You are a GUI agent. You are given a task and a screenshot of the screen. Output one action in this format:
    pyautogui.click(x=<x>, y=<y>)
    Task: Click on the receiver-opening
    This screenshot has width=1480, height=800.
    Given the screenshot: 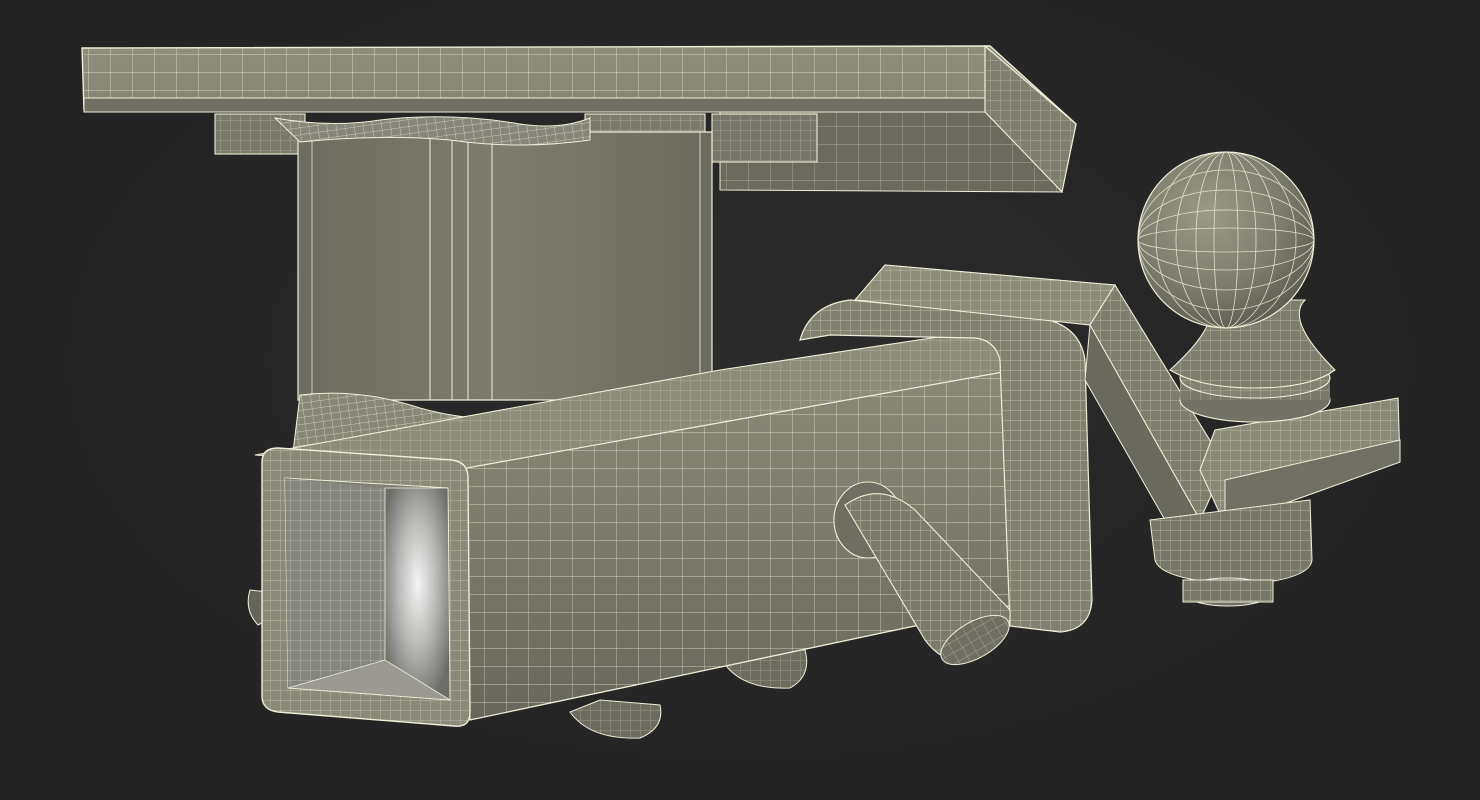 What is the action you would take?
    pyautogui.click(x=366, y=587)
    